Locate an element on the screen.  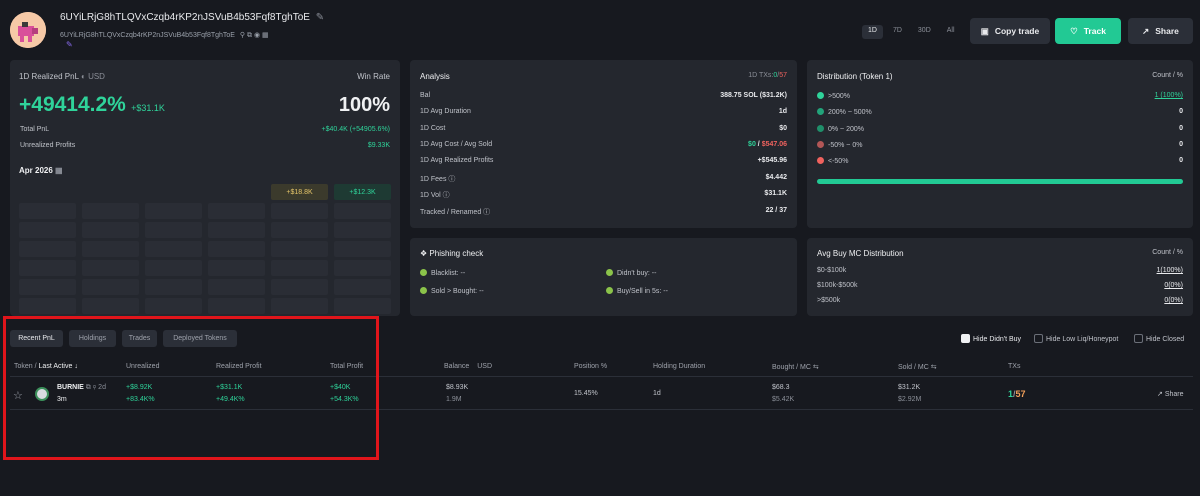
wallet-avatar is located at coordinates (28, 30).